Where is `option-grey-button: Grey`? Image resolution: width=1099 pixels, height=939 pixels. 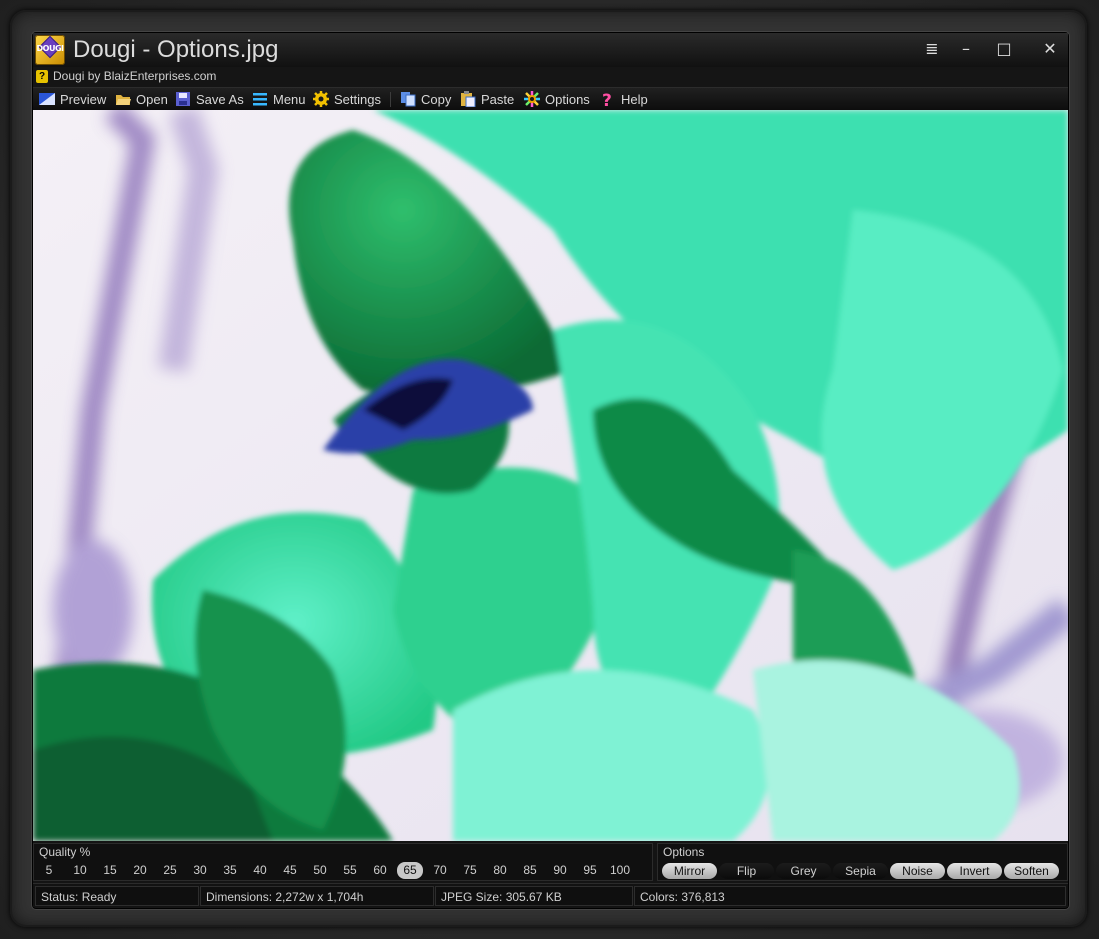 option-grey-button: Grey is located at coordinates (803, 871).